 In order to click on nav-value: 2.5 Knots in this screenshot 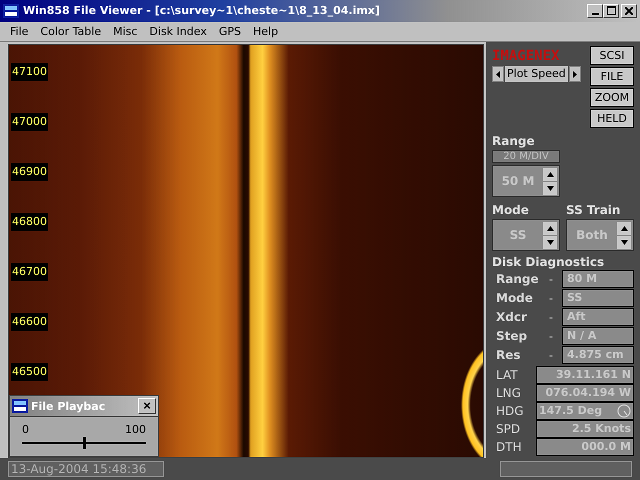, I will do `click(585, 429)`.